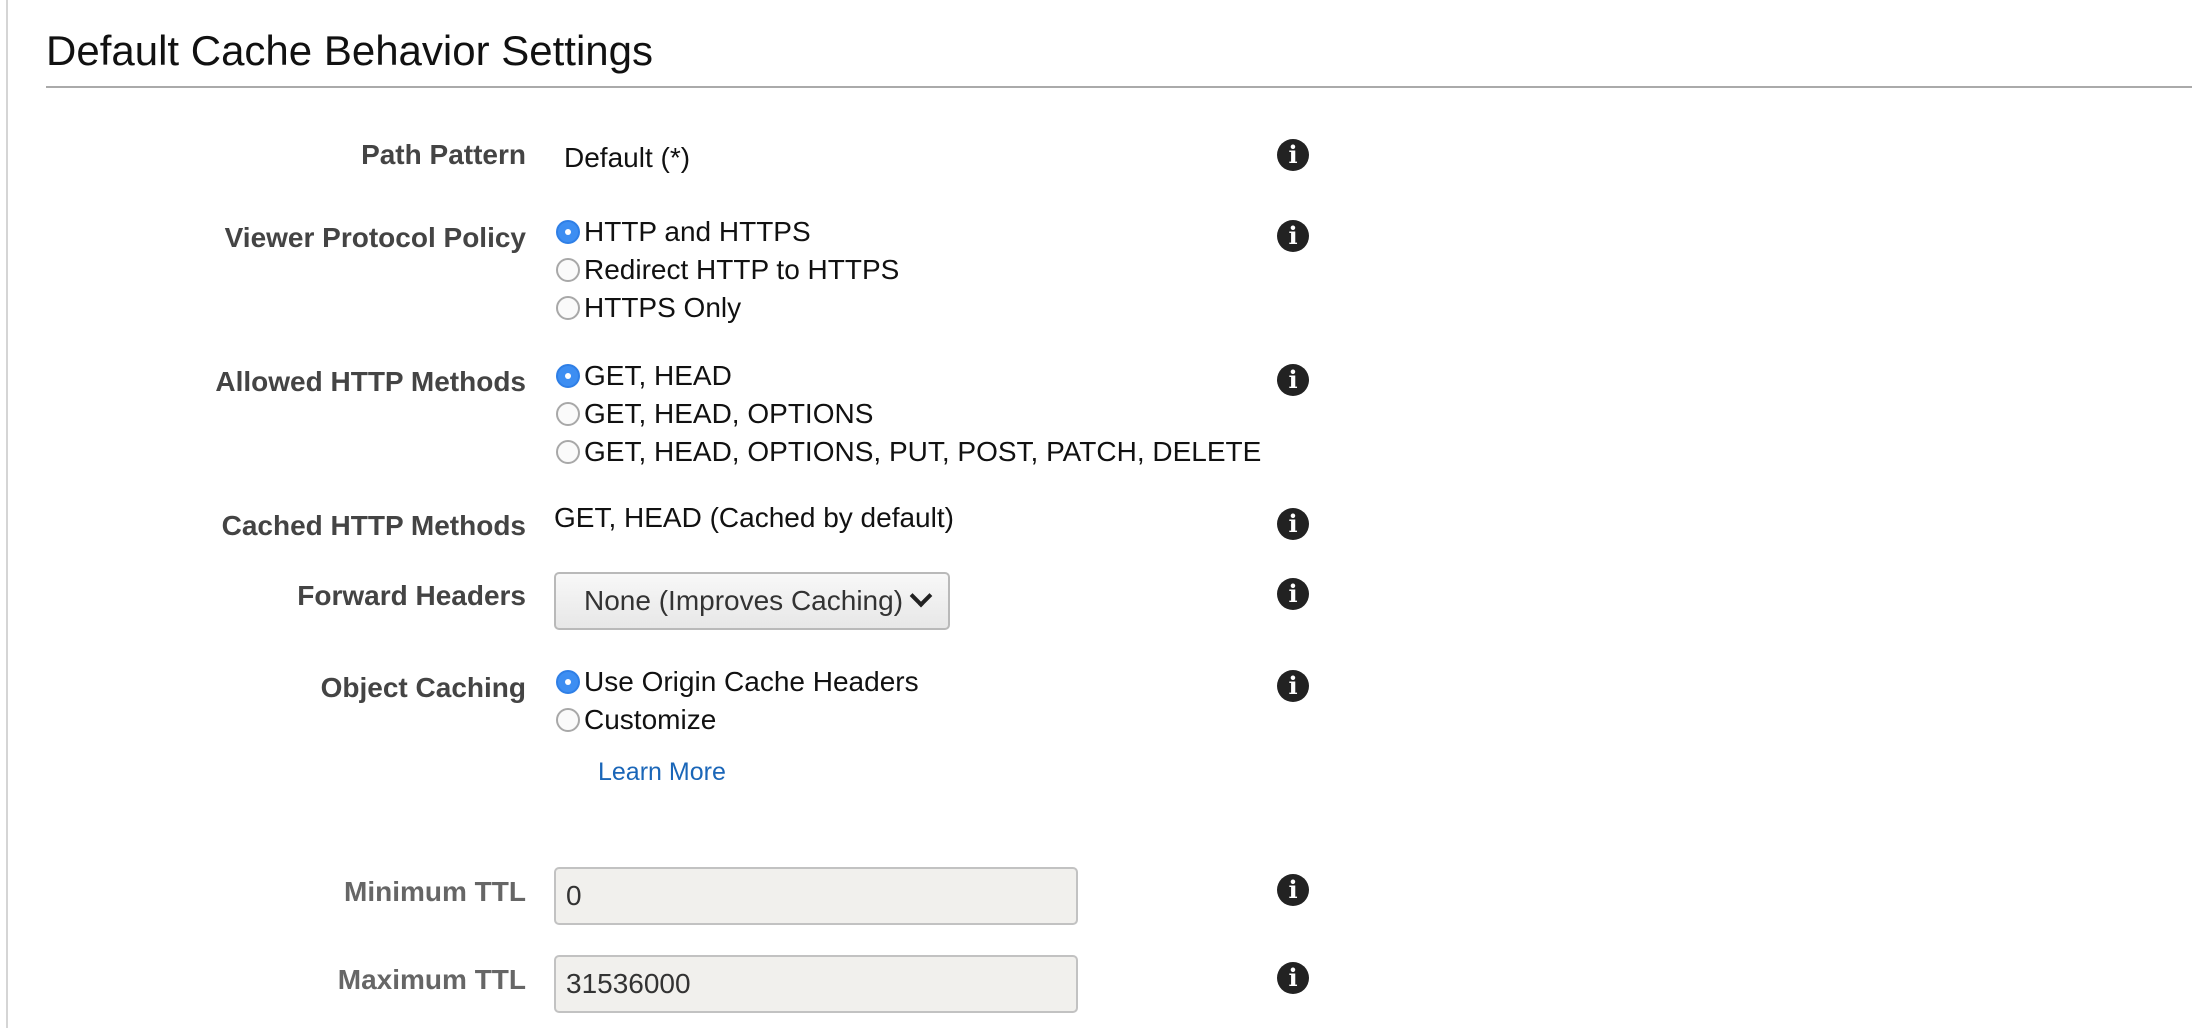 The image size is (2192, 1028). What do you see at coordinates (435, 891) in the screenshot?
I see `minimum-ttl-label: Minimum TTL` at bounding box center [435, 891].